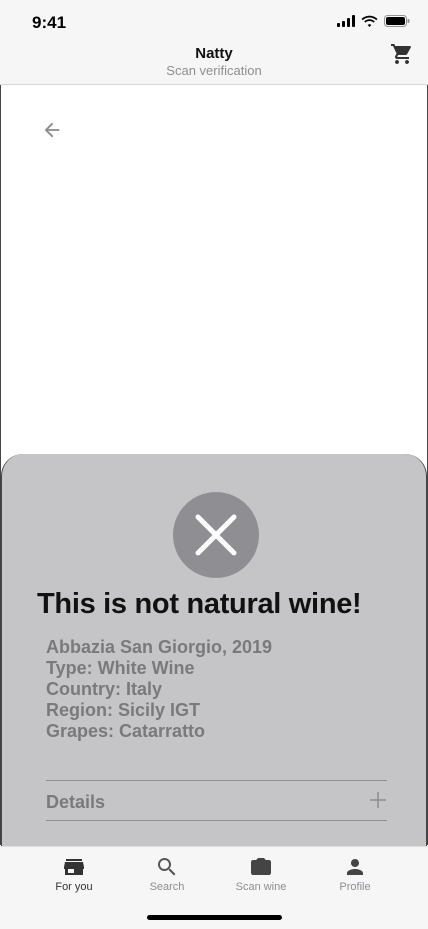  What do you see at coordinates (52, 130) in the screenshot?
I see `back-arrow-icon` at bounding box center [52, 130].